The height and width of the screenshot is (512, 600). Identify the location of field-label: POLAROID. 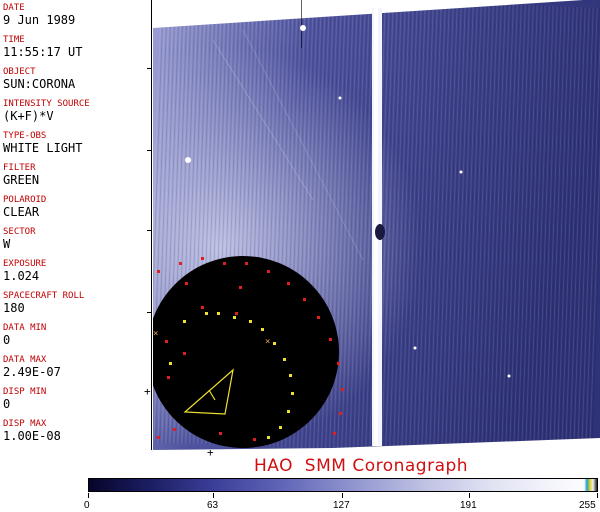
(25, 200).